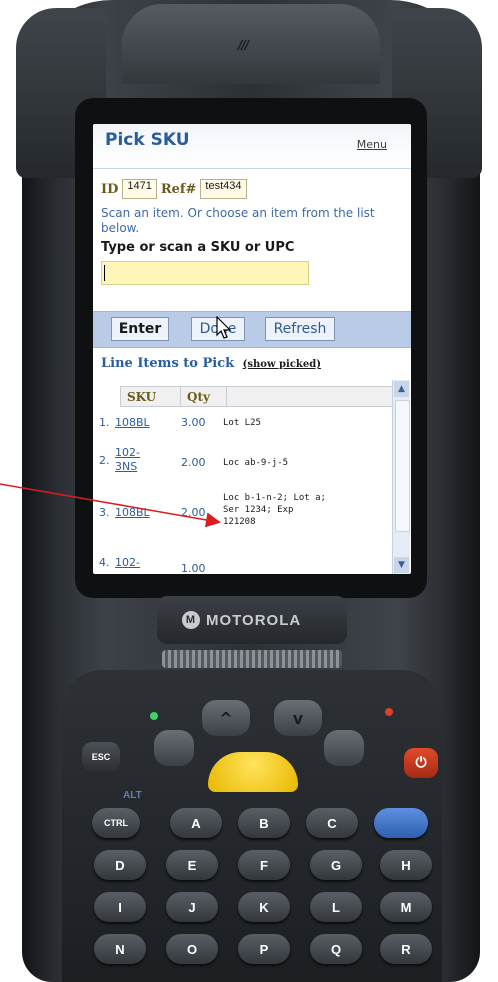 The height and width of the screenshot is (982, 498). I want to click on refresh-button: Refresh, so click(300, 329).